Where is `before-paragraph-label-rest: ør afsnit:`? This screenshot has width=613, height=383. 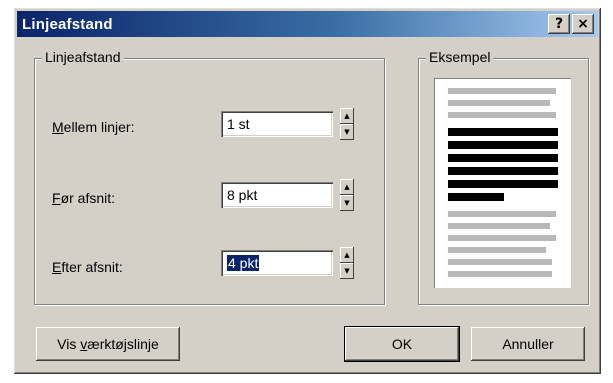 before-paragraph-label-rest: ør afsnit: is located at coordinates (88, 198).